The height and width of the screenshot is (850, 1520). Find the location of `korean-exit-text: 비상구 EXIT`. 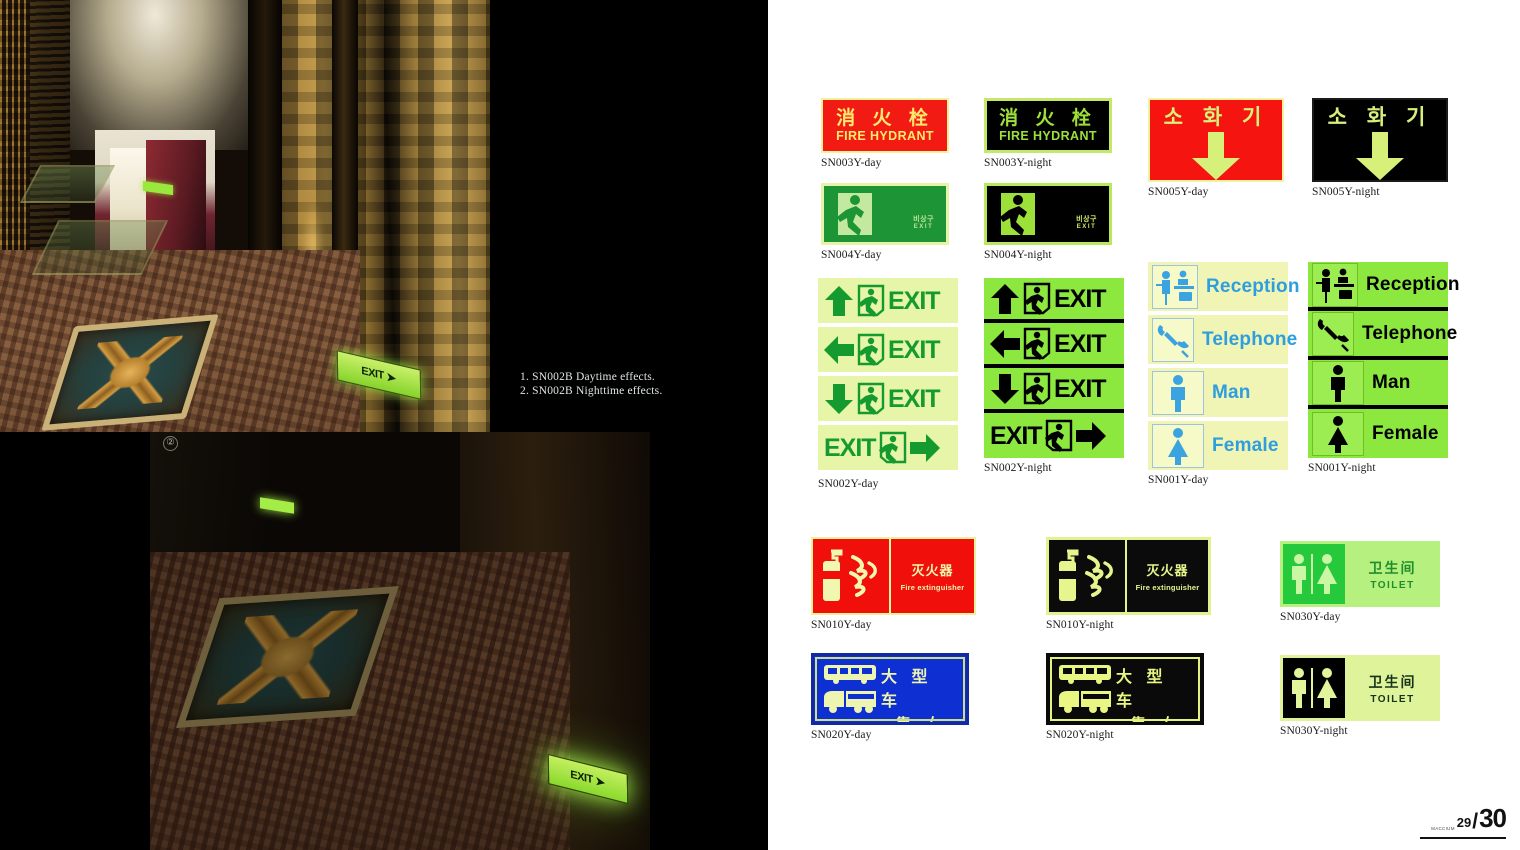

korean-exit-text: 비상구 EXIT is located at coordinates (923, 222).